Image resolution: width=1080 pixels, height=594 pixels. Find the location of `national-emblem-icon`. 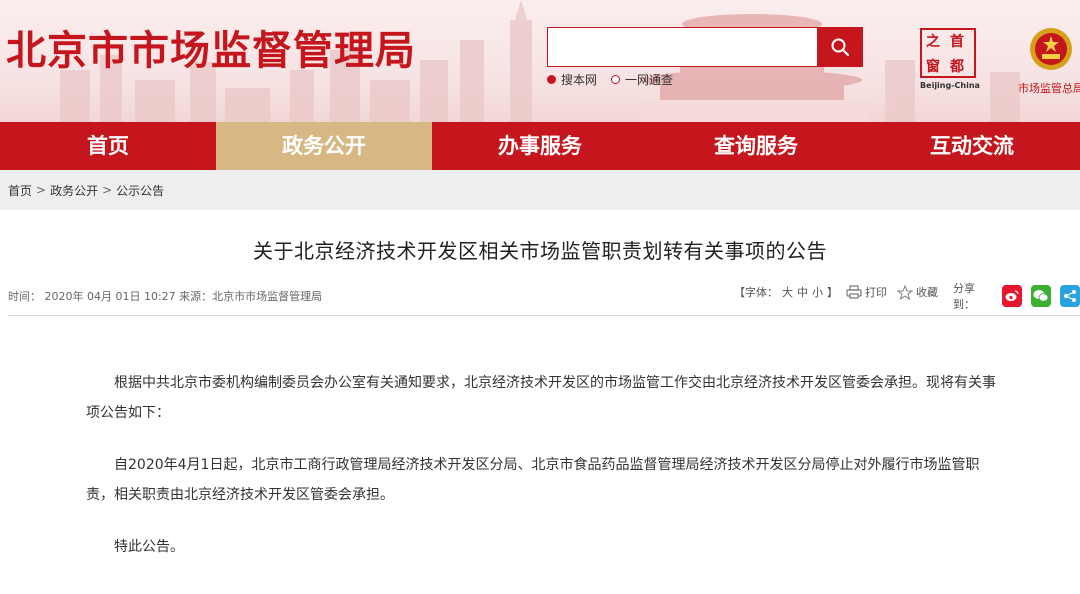

national-emblem-icon is located at coordinates (1051, 49).